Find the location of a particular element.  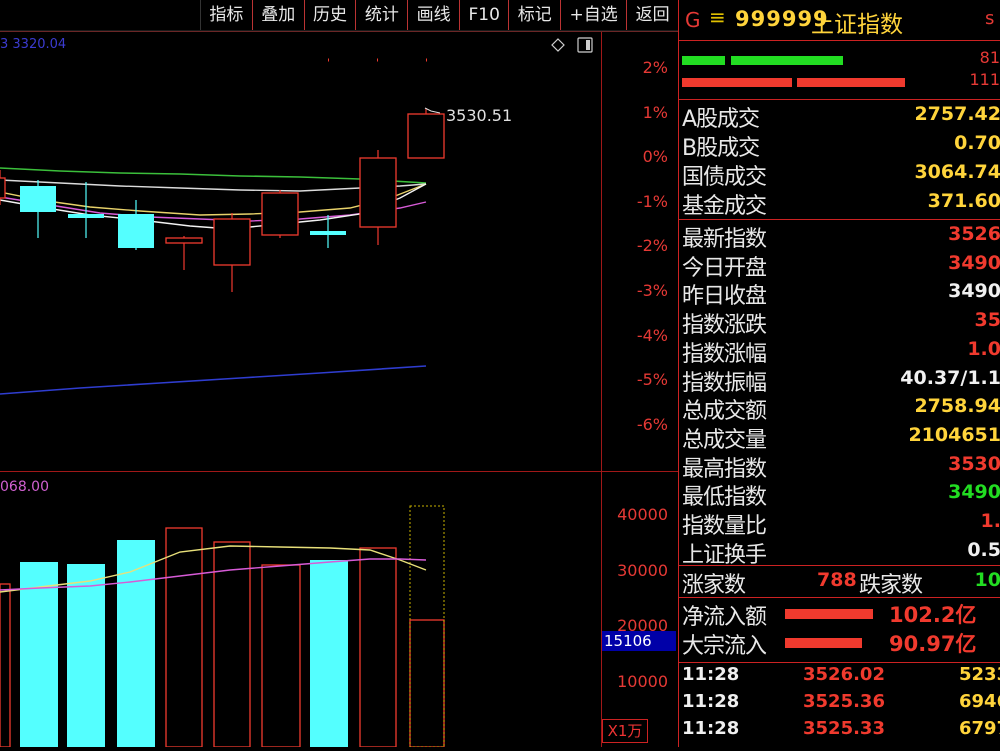

fund-flow-label: 净流入额 is located at coordinates (724, 617).